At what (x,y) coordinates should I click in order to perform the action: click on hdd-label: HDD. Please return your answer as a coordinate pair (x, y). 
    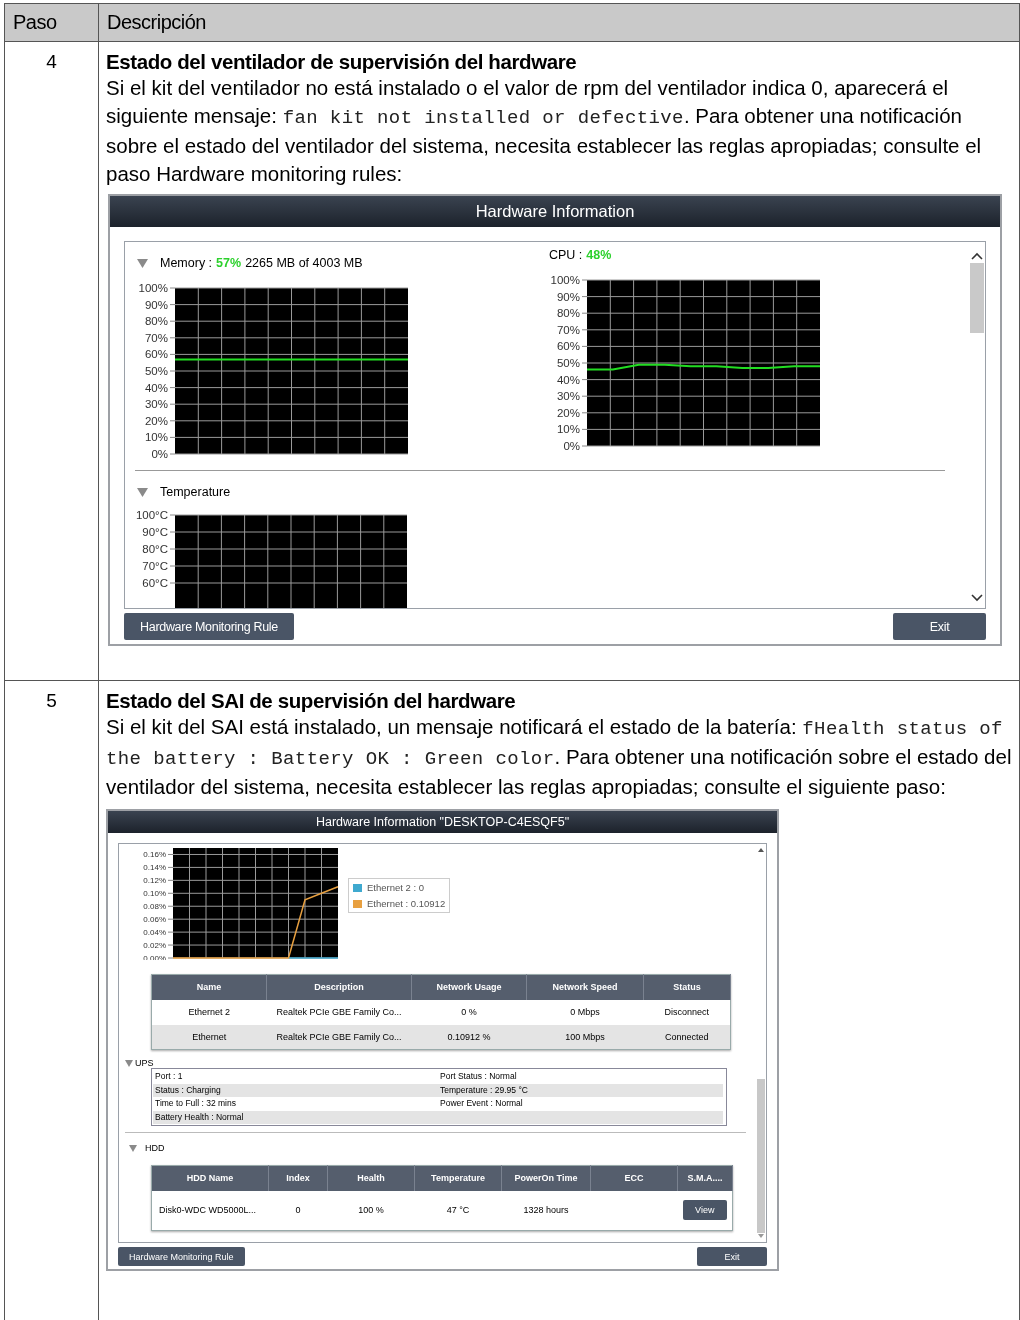
    Looking at the image, I should click on (155, 1148).